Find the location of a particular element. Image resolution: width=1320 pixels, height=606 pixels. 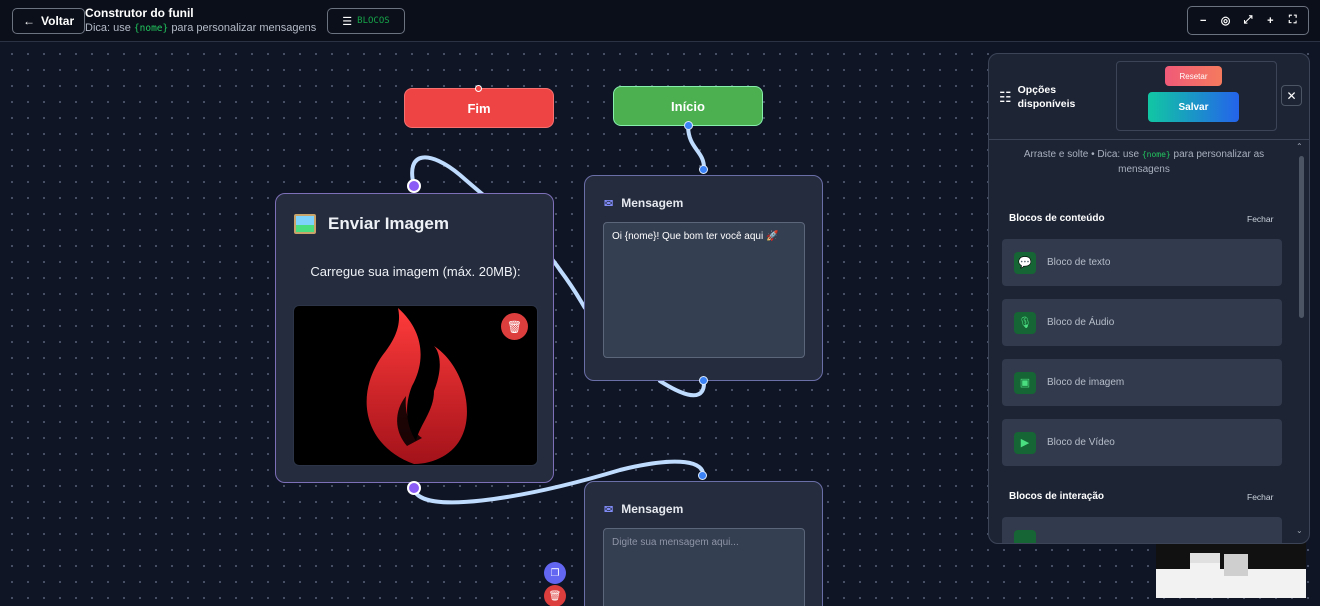

message-2-input-handle is located at coordinates (702, 475).